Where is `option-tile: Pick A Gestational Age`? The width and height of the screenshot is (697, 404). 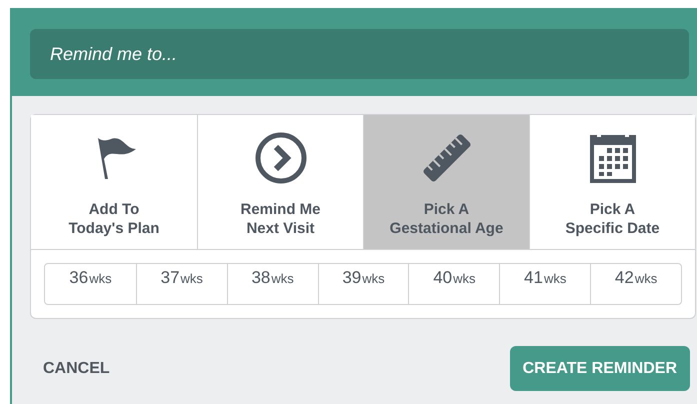 option-tile: Pick A Gestational Age is located at coordinates (446, 182).